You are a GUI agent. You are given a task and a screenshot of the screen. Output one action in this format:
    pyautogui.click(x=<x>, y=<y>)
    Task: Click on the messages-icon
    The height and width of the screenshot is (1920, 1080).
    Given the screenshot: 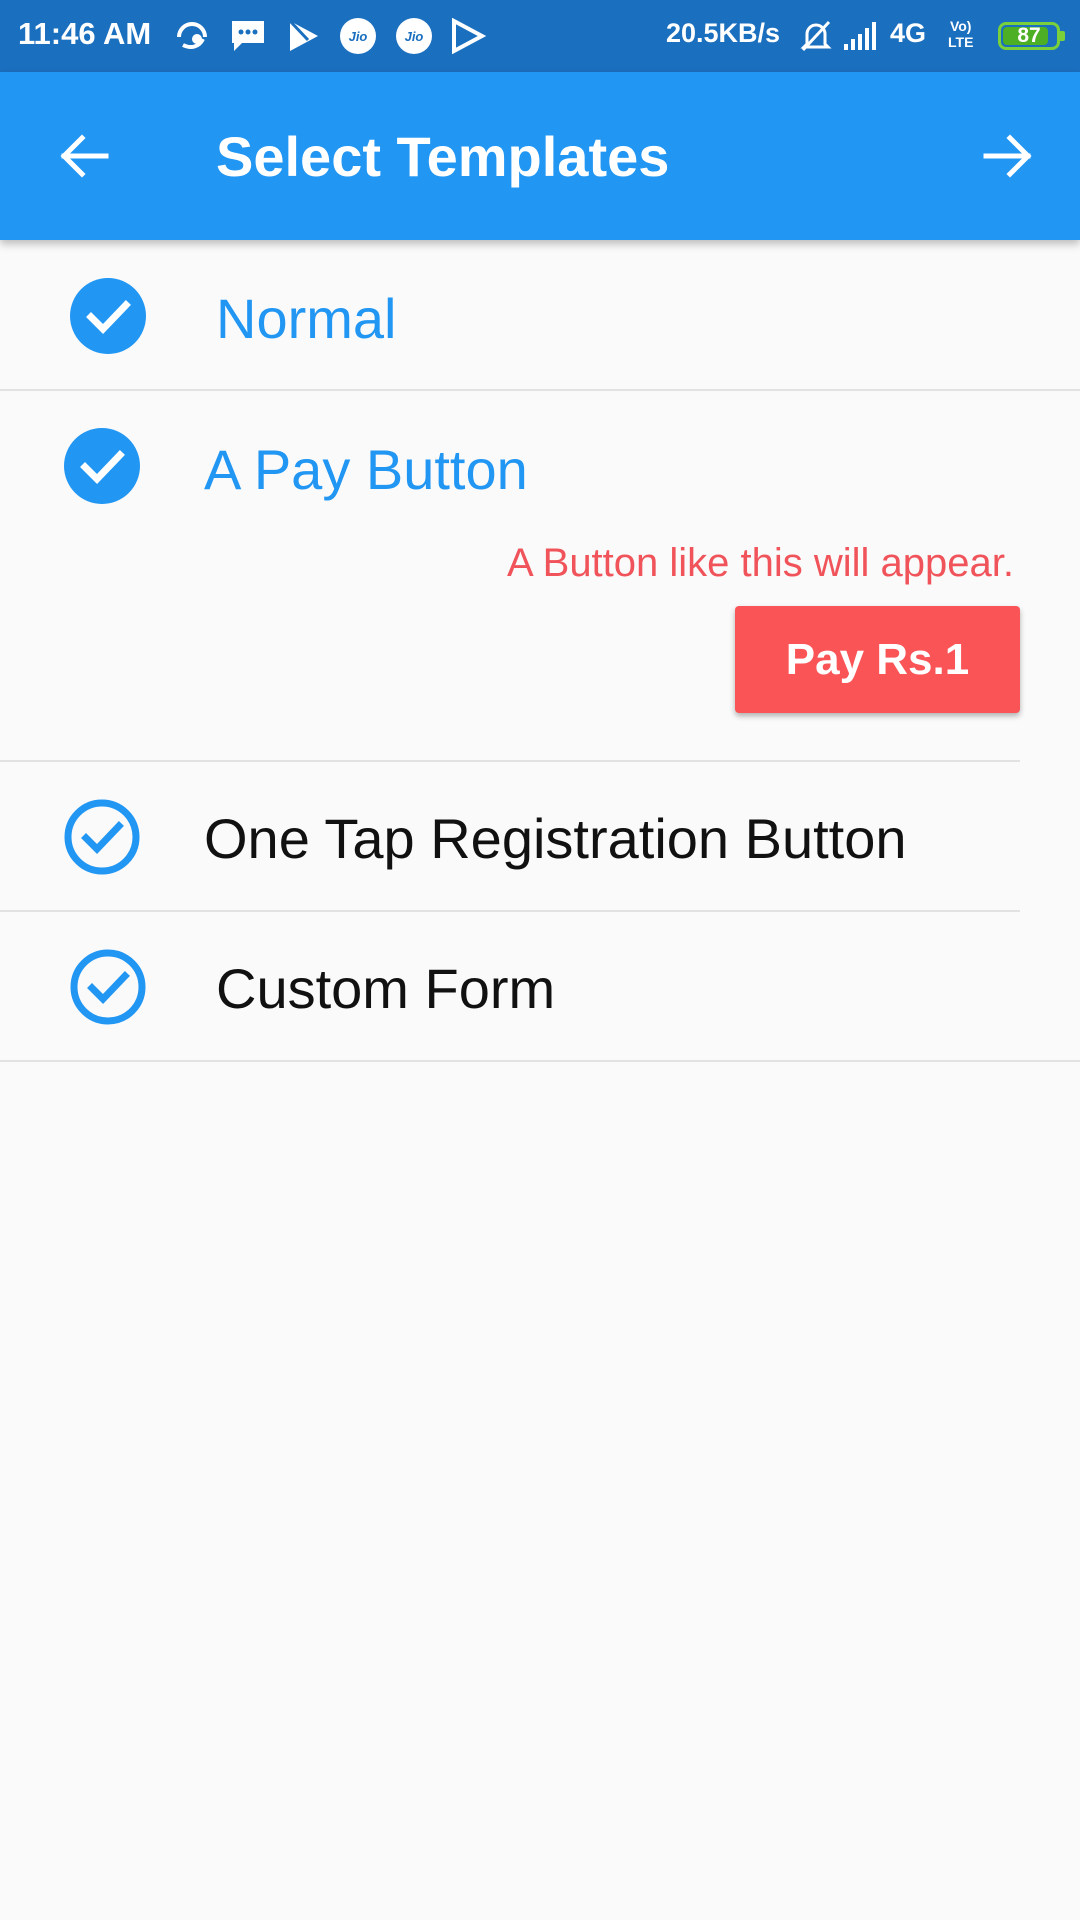 What is the action you would take?
    pyautogui.click(x=248, y=36)
    